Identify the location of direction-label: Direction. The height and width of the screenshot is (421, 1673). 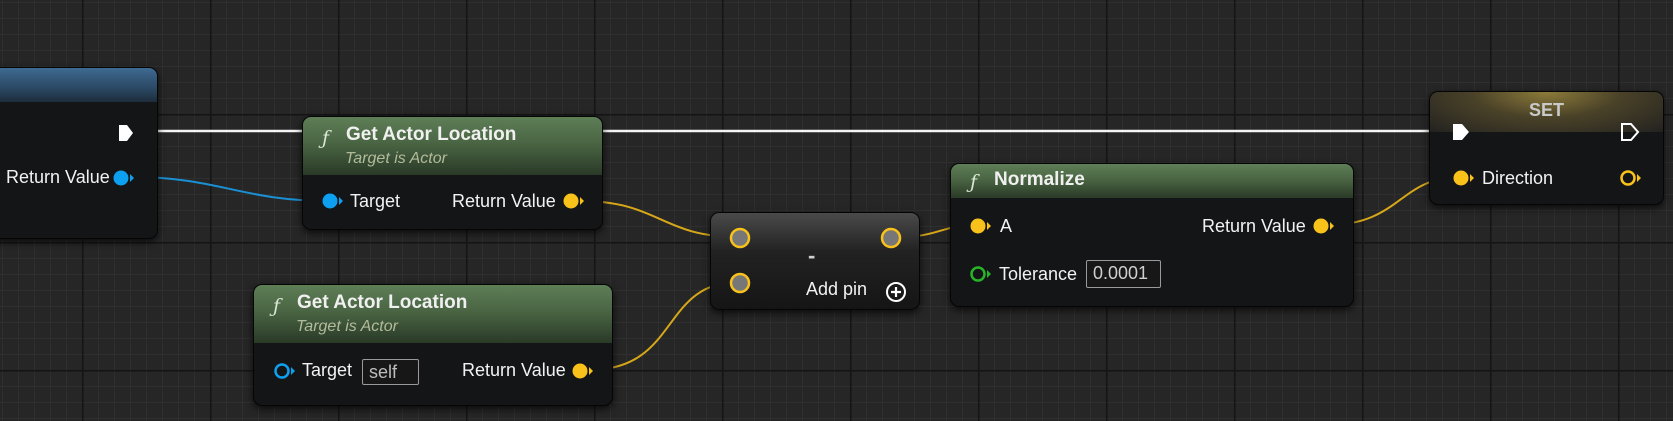
(1518, 178).